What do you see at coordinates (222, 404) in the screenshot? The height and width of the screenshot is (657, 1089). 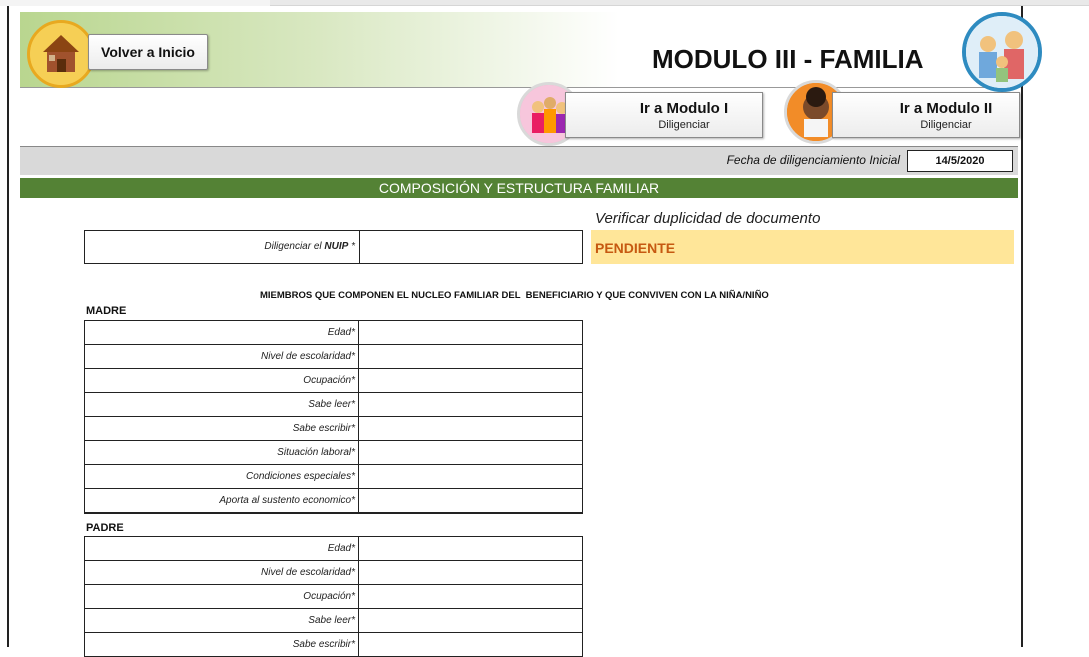 I see `madre-field-label: Sabe leer*` at bounding box center [222, 404].